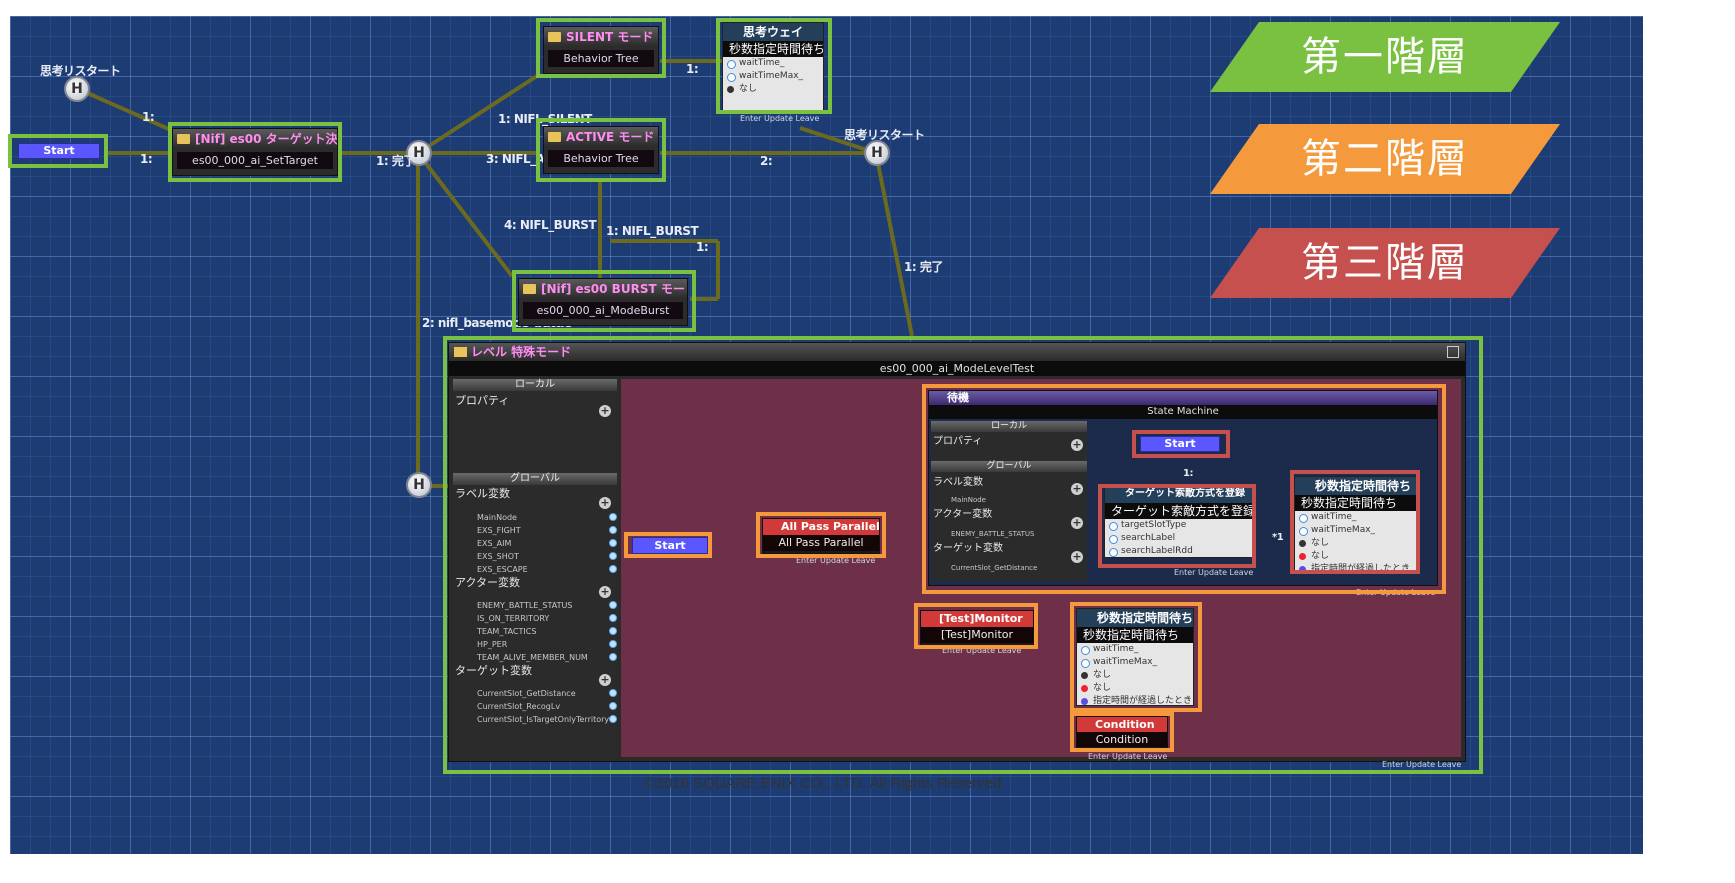 The height and width of the screenshot is (883, 1735). What do you see at coordinates (419, 485) in the screenshot?
I see `lower-hub-icon: H` at bounding box center [419, 485].